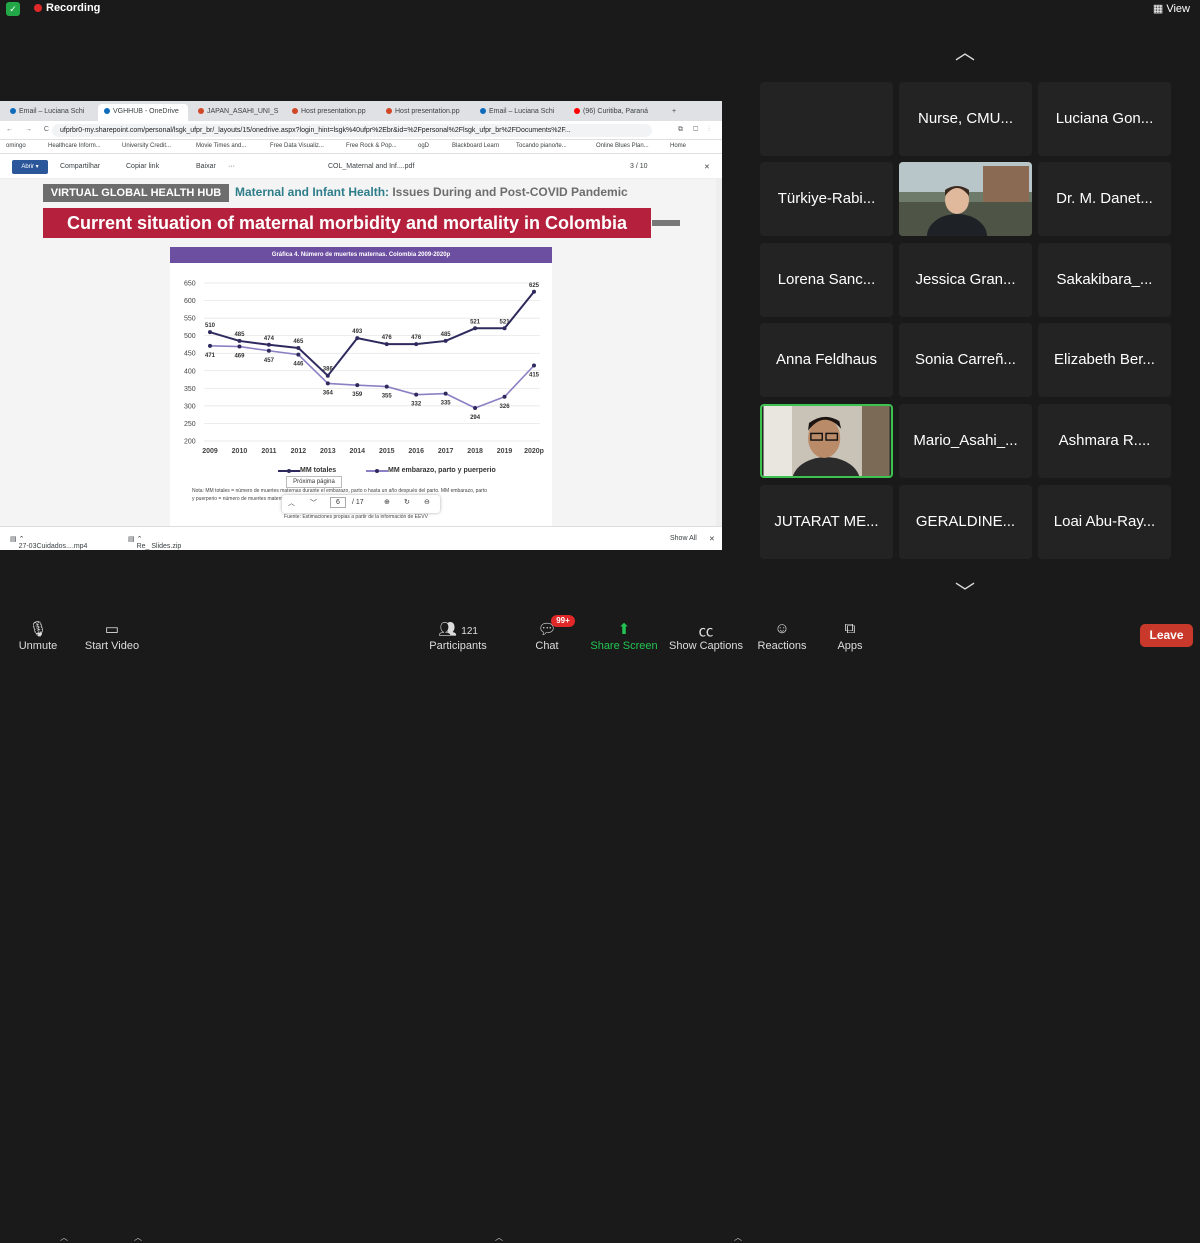 The height and width of the screenshot is (1243, 1200). I want to click on participant-tile-empty, so click(826, 119).